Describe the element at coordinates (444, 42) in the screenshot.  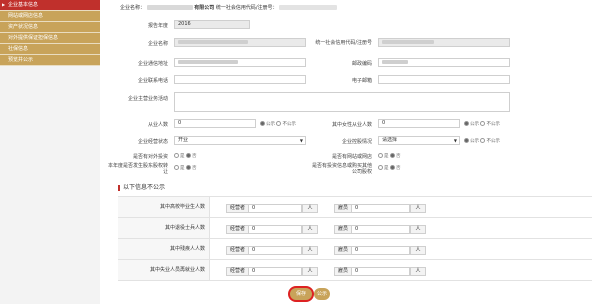
I see `credit-code-field` at that location.